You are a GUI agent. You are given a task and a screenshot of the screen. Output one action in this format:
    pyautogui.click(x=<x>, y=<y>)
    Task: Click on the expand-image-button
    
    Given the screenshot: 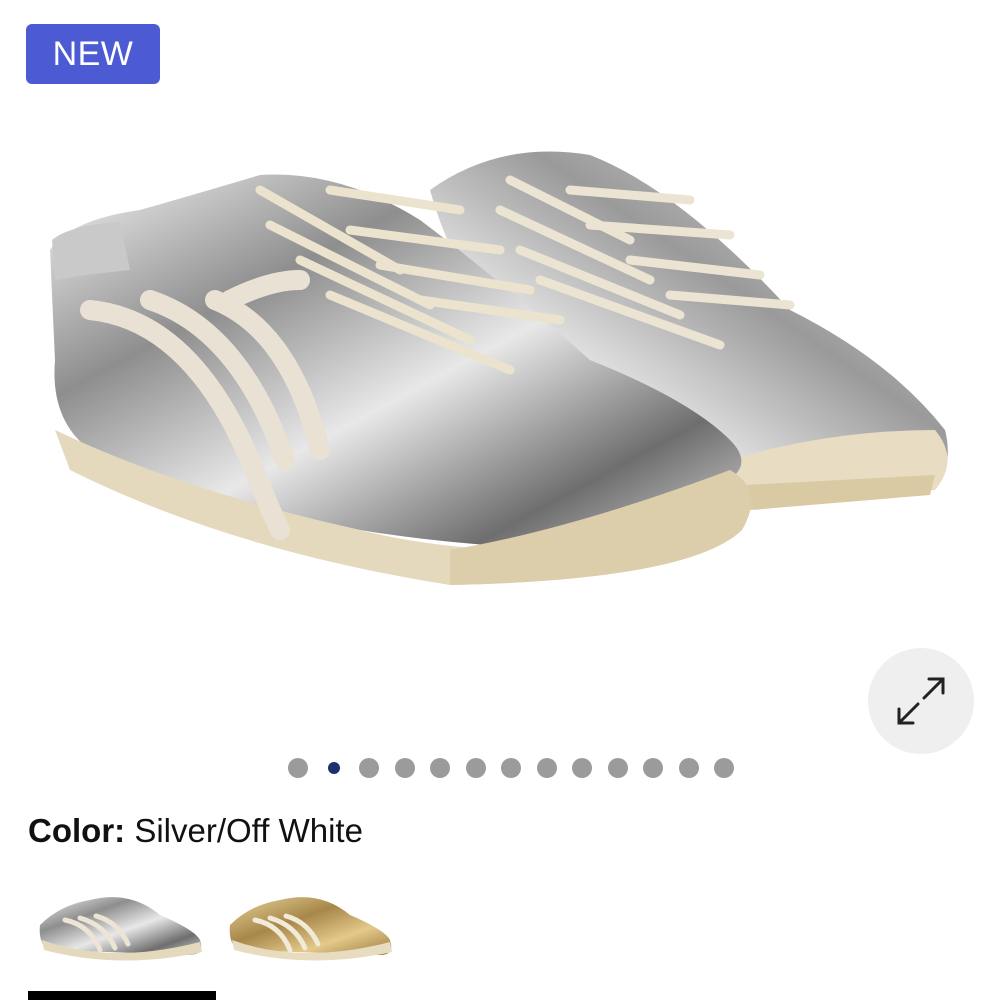 What is the action you would take?
    pyautogui.click(x=921, y=701)
    